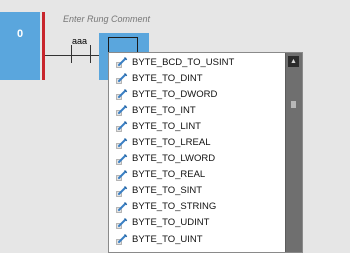  What do you see at coordinates (79, 41) in the screenshot?
I see `contact-tag-name: aaa` at bounding box center [79, 41].